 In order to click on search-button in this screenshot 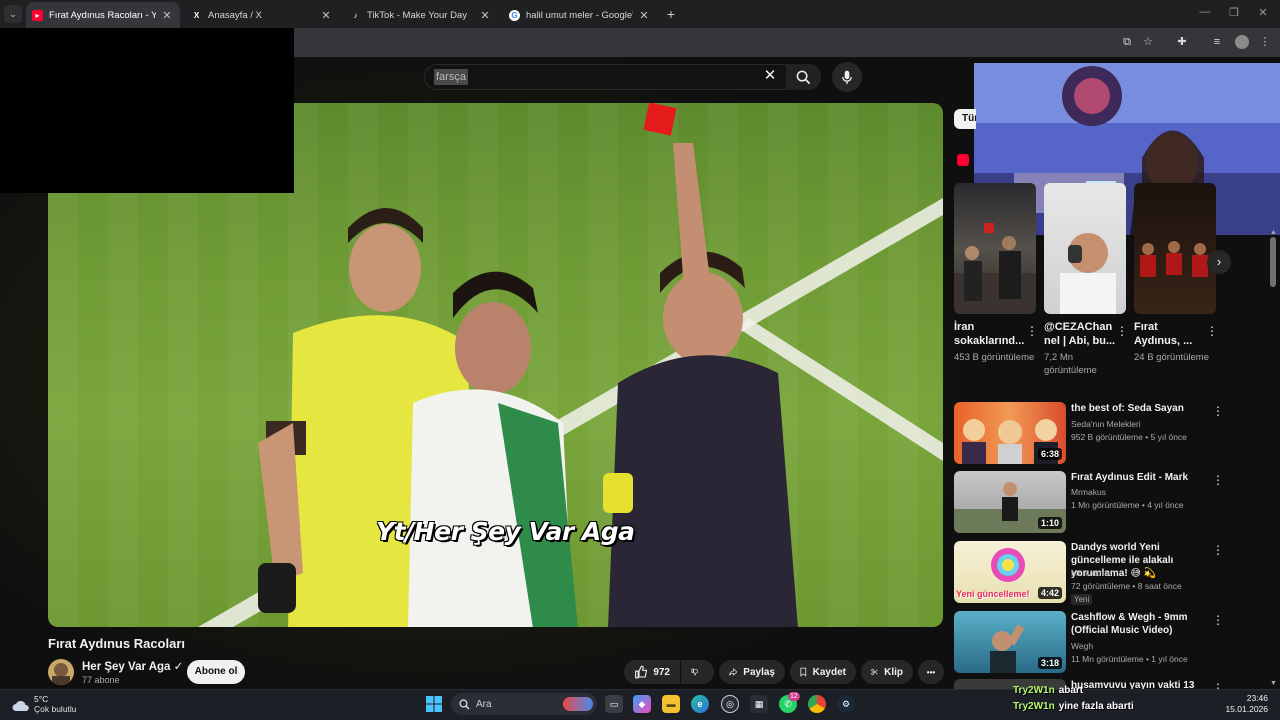, I will do `click(803, 77)`.